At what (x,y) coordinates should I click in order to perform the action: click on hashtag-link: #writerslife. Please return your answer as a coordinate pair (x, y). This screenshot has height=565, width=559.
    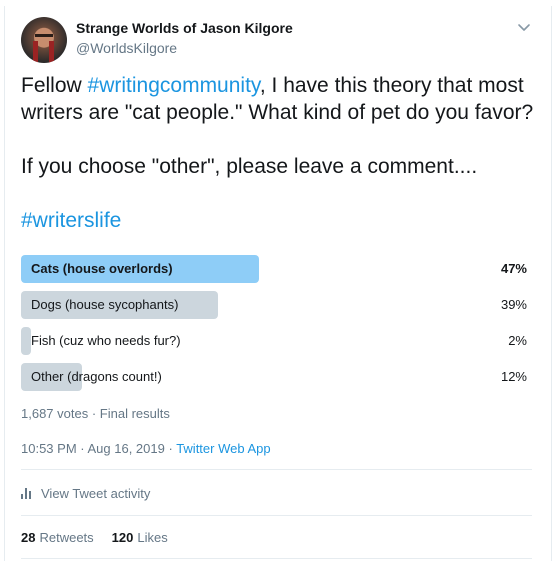
    Looking at the image, I should click on (71, 220).